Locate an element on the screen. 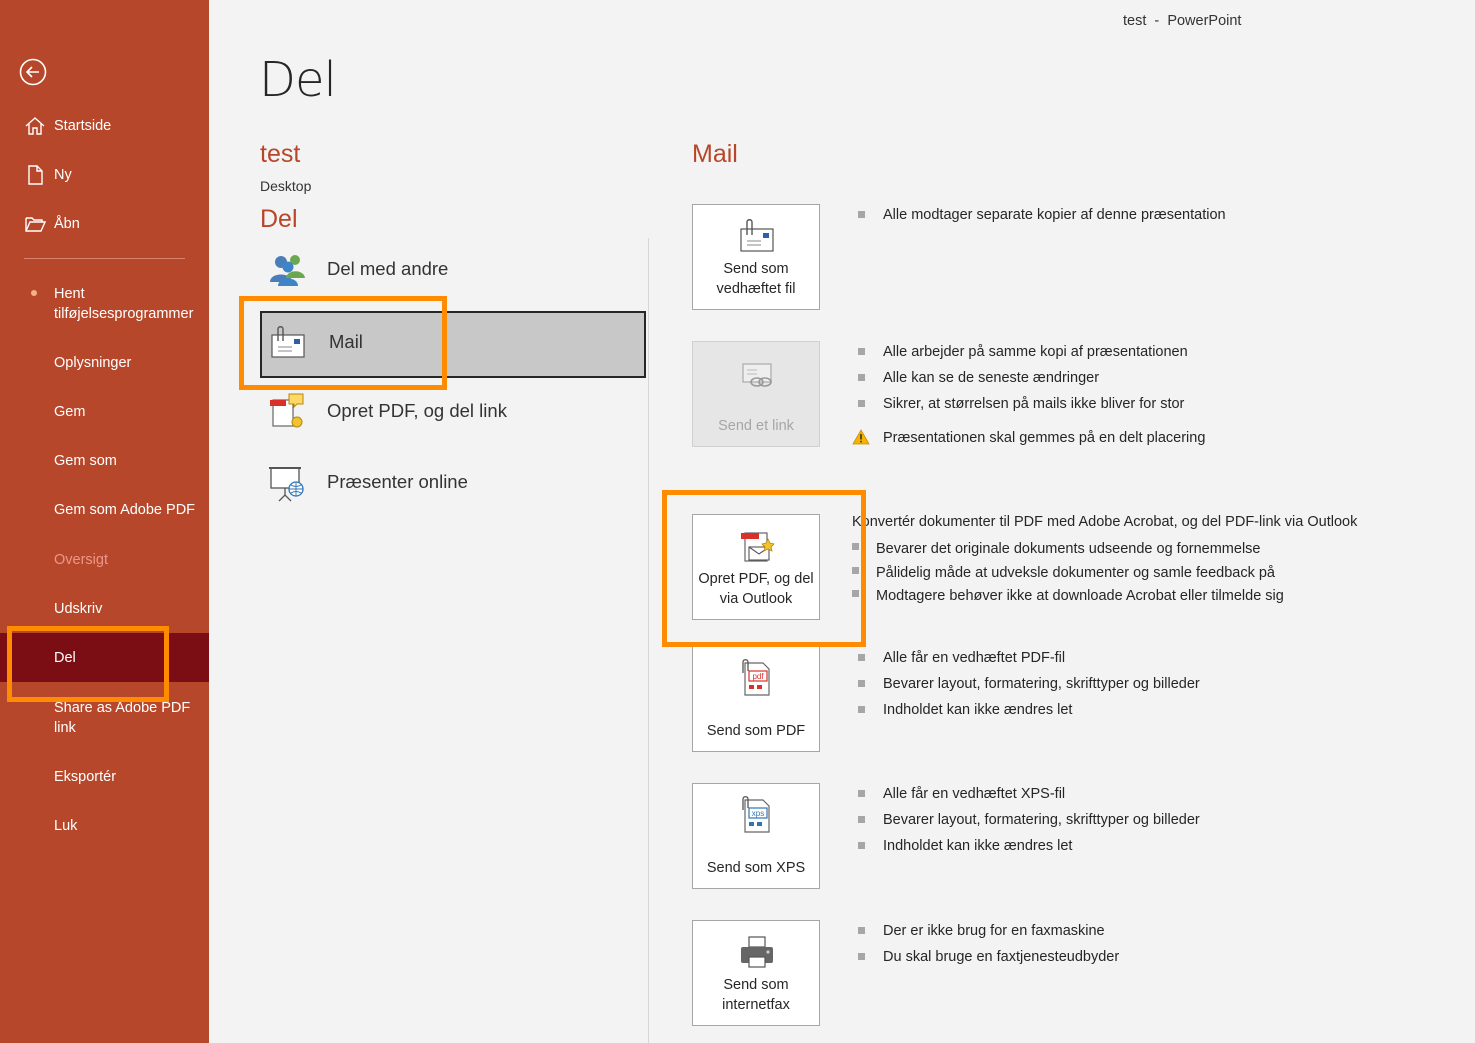 Image resolution: width=1475 pixels, height=1043 pixels. nav-oversigt: Oversigt is located at coordinates (81, 560).